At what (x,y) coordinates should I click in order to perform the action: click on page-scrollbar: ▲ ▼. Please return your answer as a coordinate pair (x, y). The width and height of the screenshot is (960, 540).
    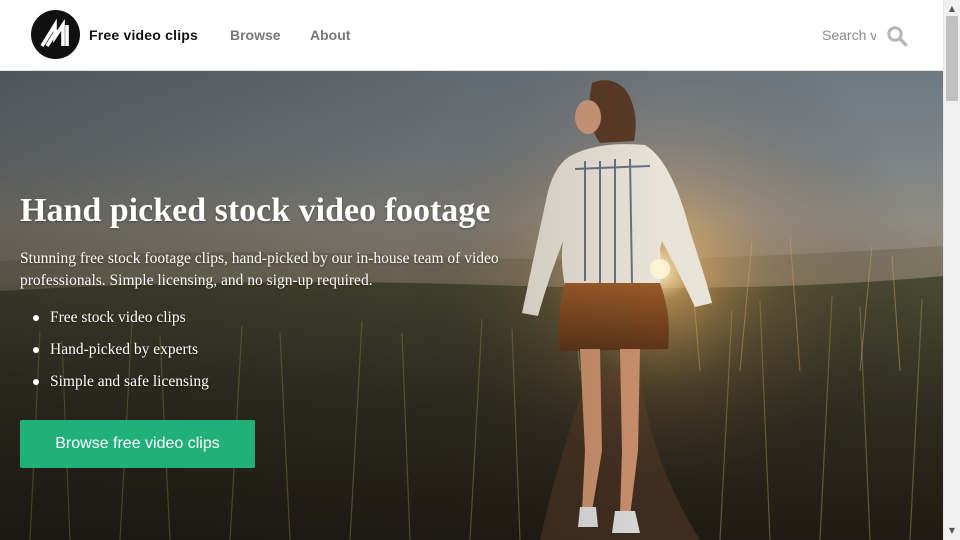
    Looking at the image, I should click on (951, 270).